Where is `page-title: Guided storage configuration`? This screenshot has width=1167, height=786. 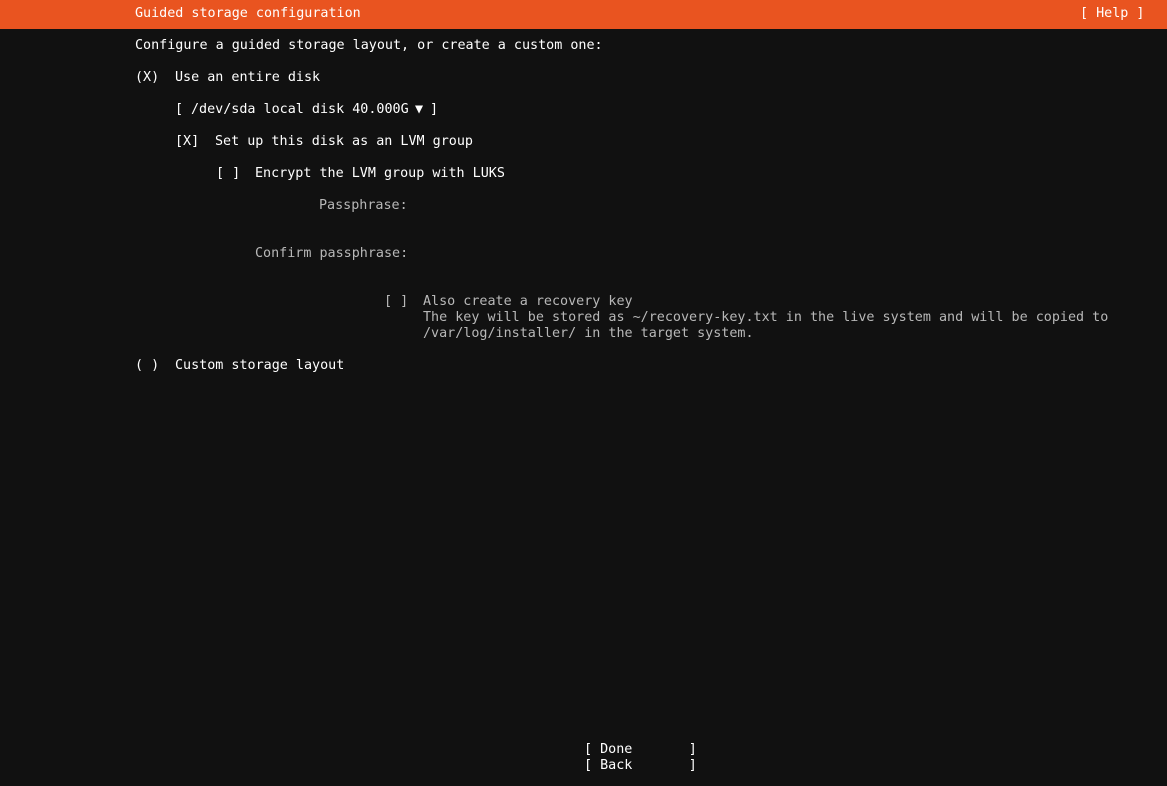
page-title: Guided storage configuration is located at coordinates (248, 13).